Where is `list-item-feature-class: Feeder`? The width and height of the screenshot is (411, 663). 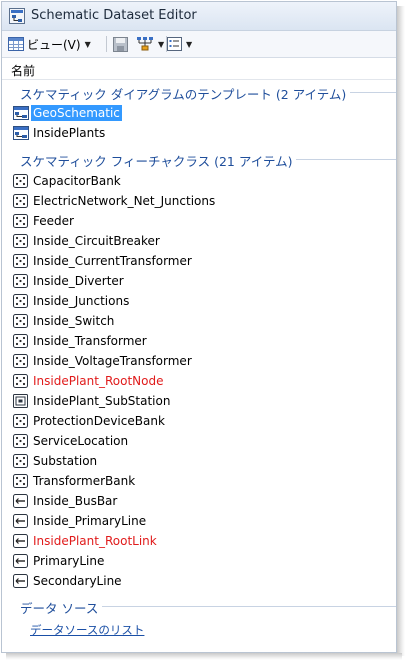 list-item-feature-class: Feeder is located at coordinates (44, 221).